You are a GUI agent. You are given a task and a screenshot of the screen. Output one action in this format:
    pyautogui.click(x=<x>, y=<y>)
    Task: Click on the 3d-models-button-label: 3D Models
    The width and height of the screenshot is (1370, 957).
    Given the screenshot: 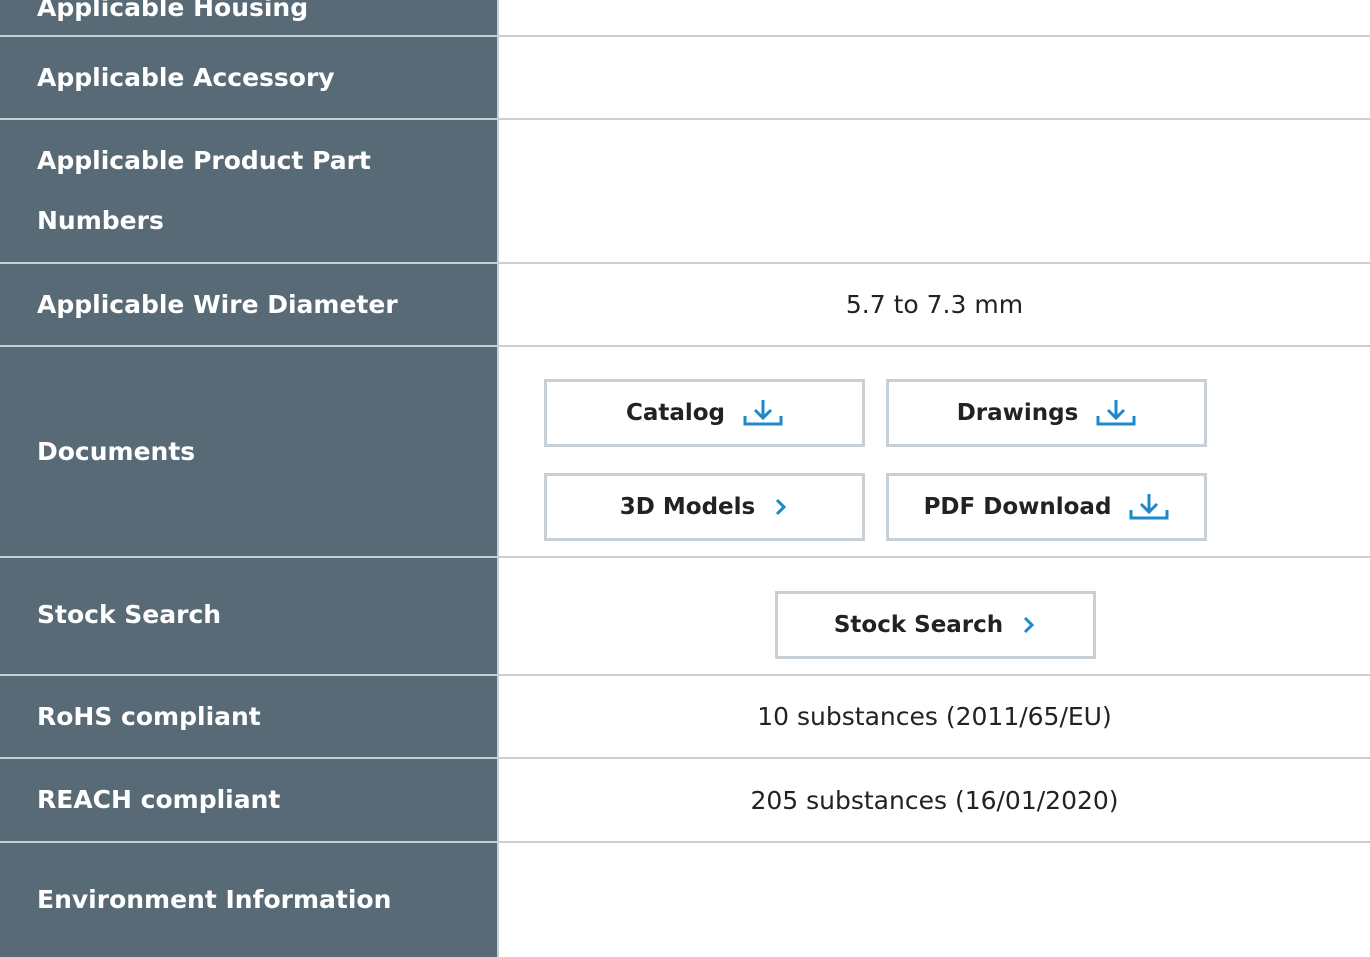 What is the action you would take?
    pyautogui.click(x=687, y=507)
    